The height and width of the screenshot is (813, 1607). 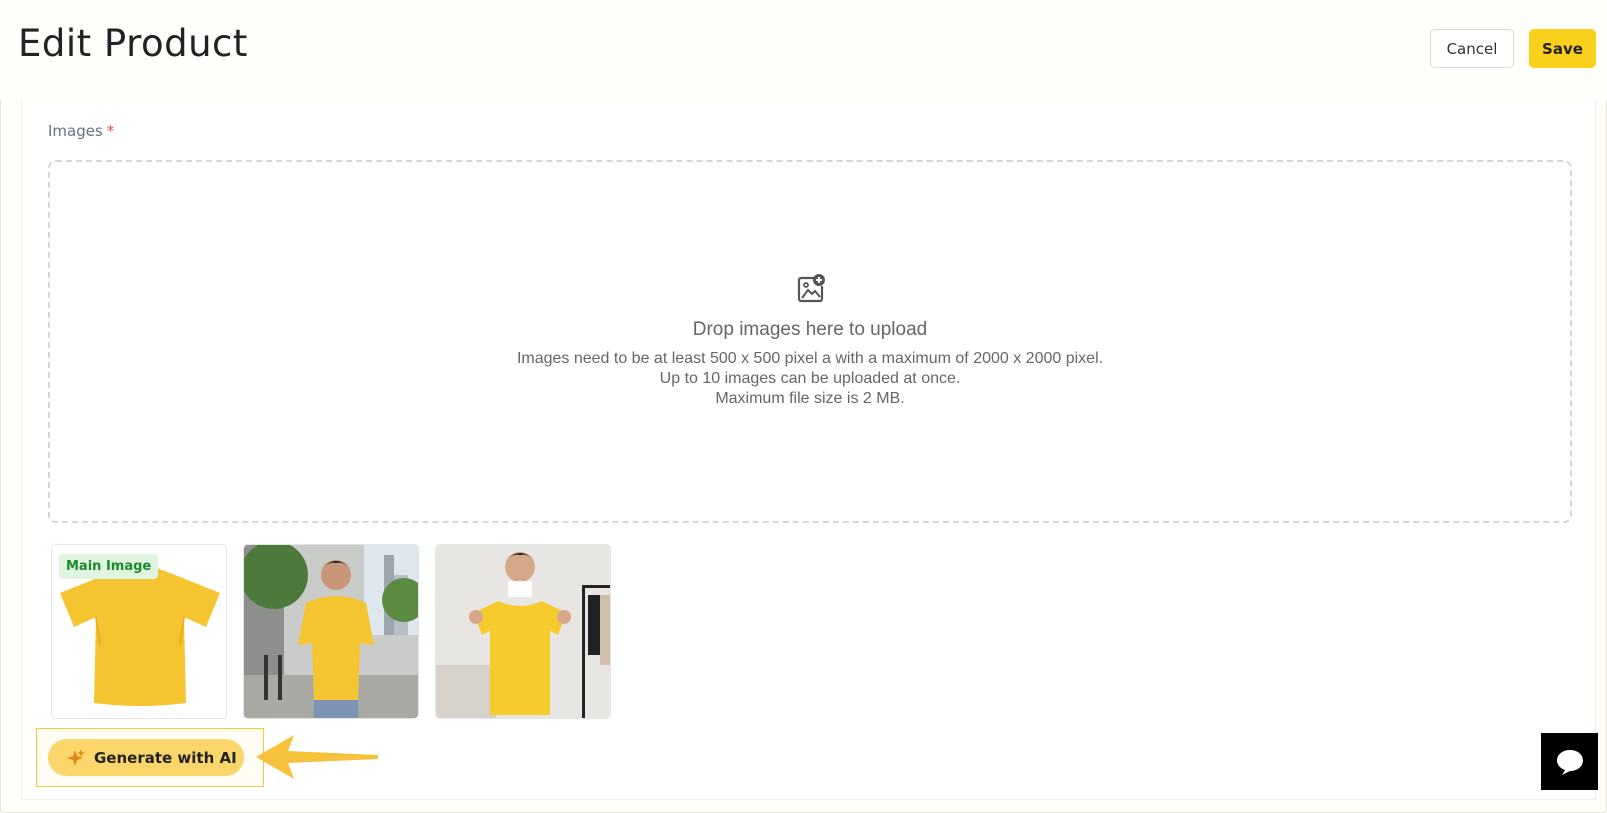 What do you see at coordinates (811, 288) in the screenshot?
I see `image-add-icon` at bounding box center [811, 288].